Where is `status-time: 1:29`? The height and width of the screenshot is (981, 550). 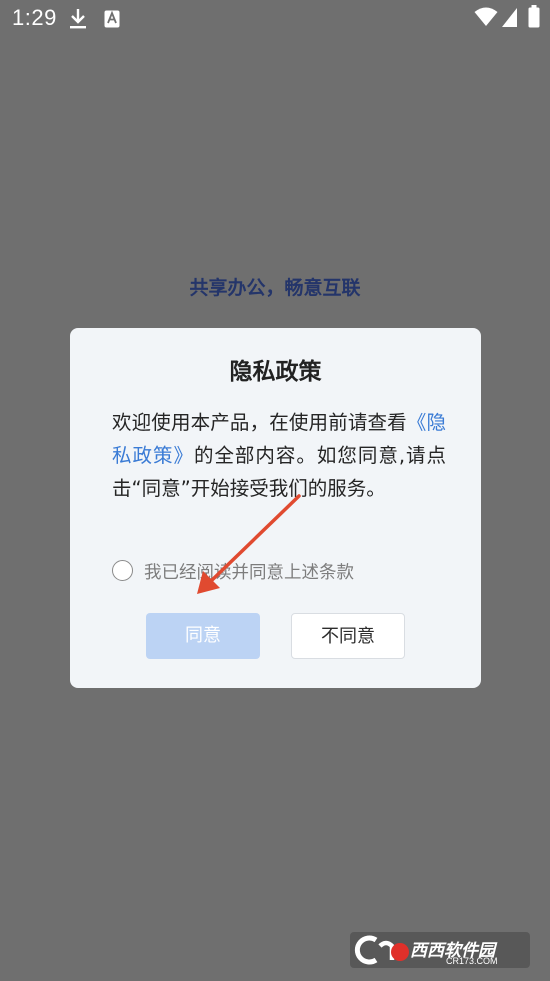 status-time: 1:29 is located at coordinates (34, 17).